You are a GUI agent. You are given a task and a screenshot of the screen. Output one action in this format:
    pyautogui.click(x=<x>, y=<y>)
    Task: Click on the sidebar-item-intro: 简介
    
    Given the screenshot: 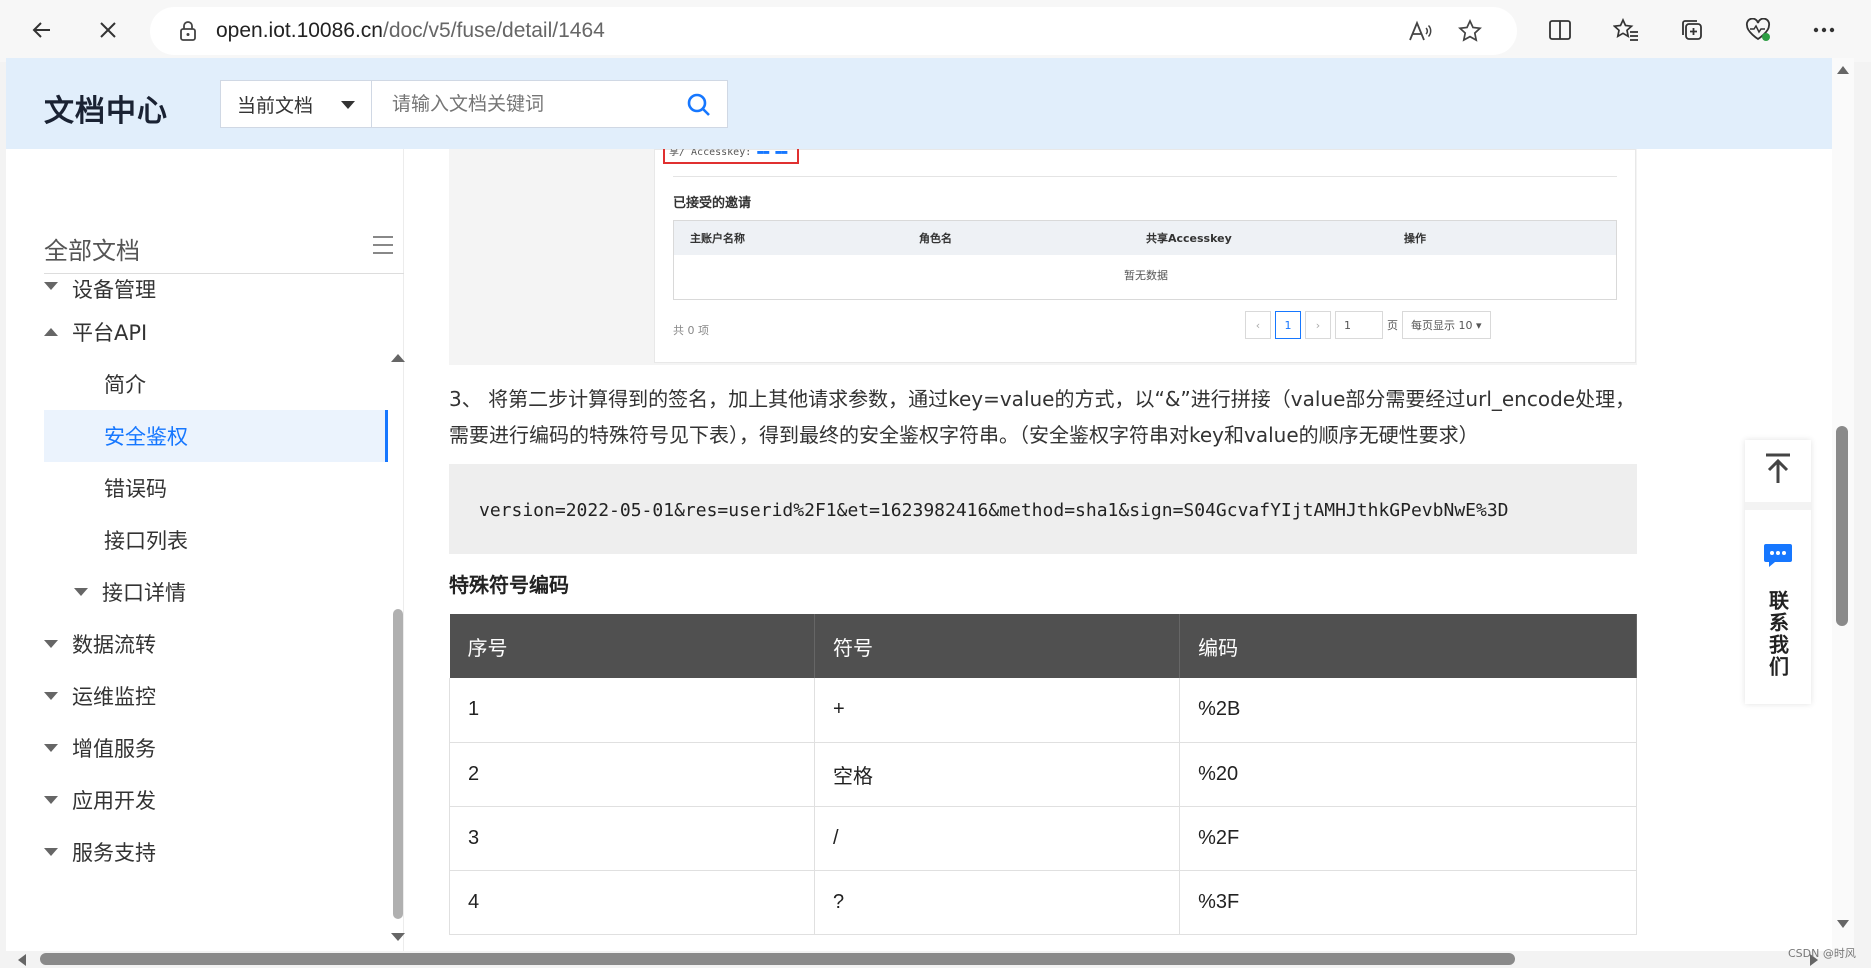 What is the action you would take?
    pyautogui.click(x=216, y=384)
    